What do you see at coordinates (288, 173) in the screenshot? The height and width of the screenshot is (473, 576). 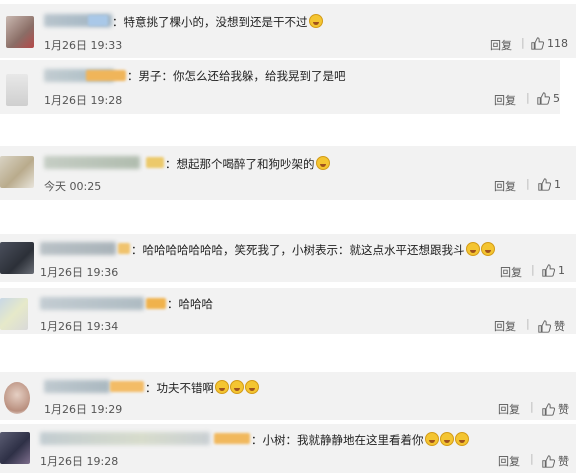 I see `comment-card: ：想起那个喝醉了和狗吵架的 今天 00:25 回复 | 1` at bounding box center [288, 173].